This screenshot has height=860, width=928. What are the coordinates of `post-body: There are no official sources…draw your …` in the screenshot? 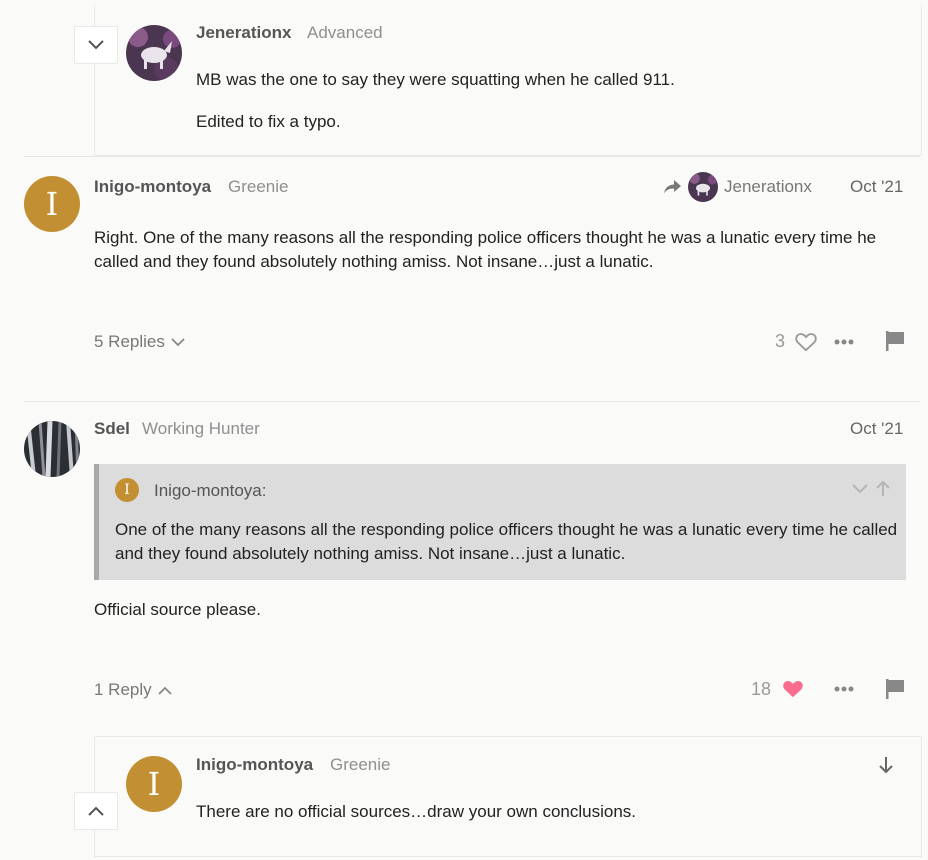 It's located at (416, 811).